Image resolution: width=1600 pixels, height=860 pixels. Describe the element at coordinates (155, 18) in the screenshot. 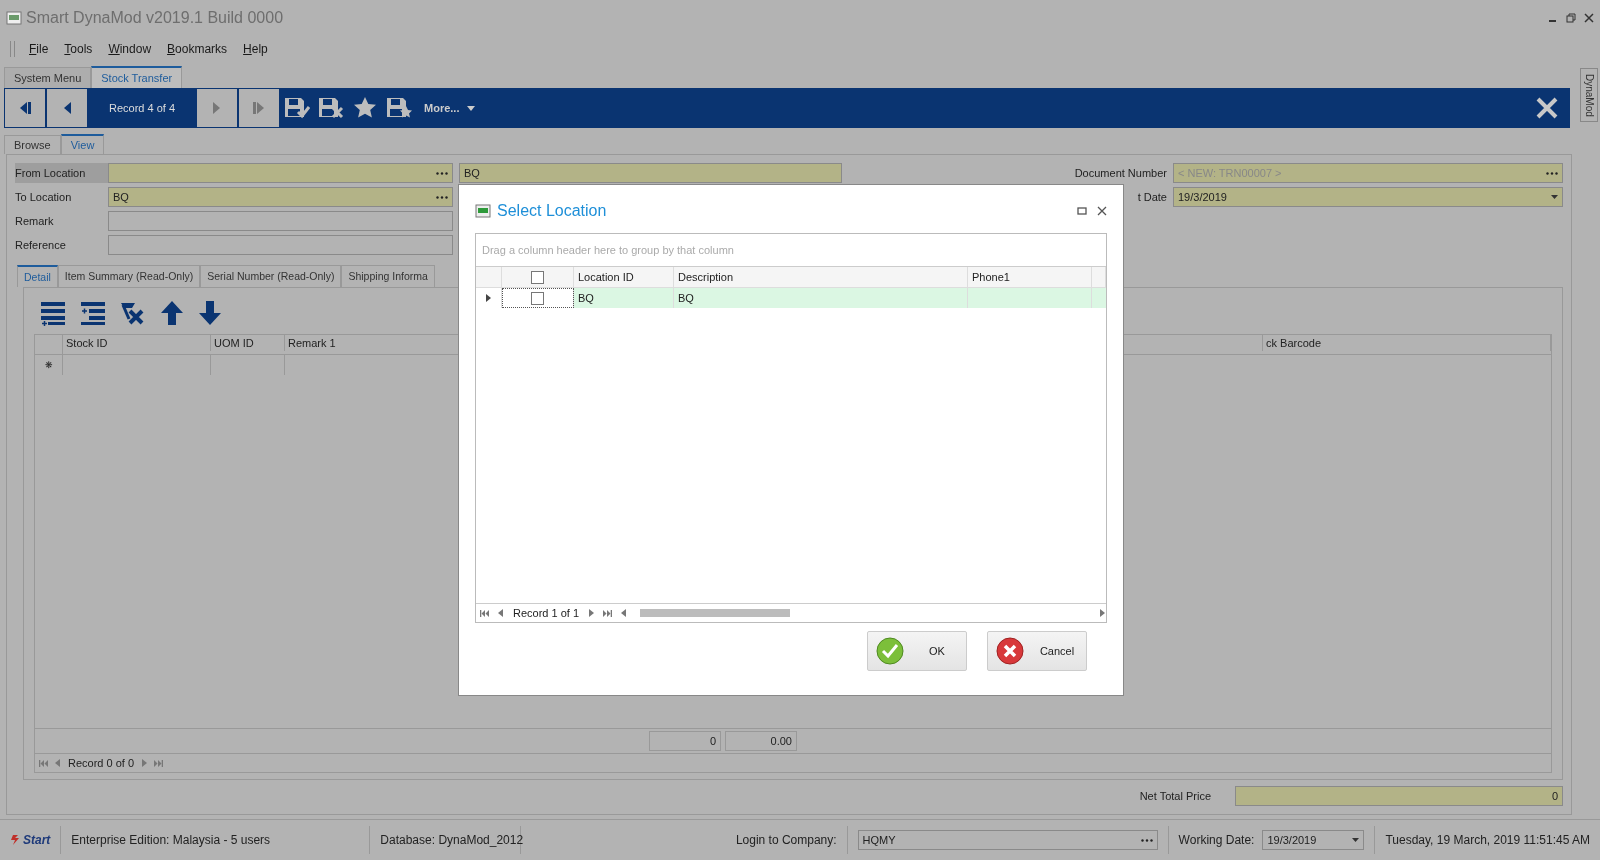

I see `window-title: Smart DynaMod v2019.1 Build 0000` at that location.